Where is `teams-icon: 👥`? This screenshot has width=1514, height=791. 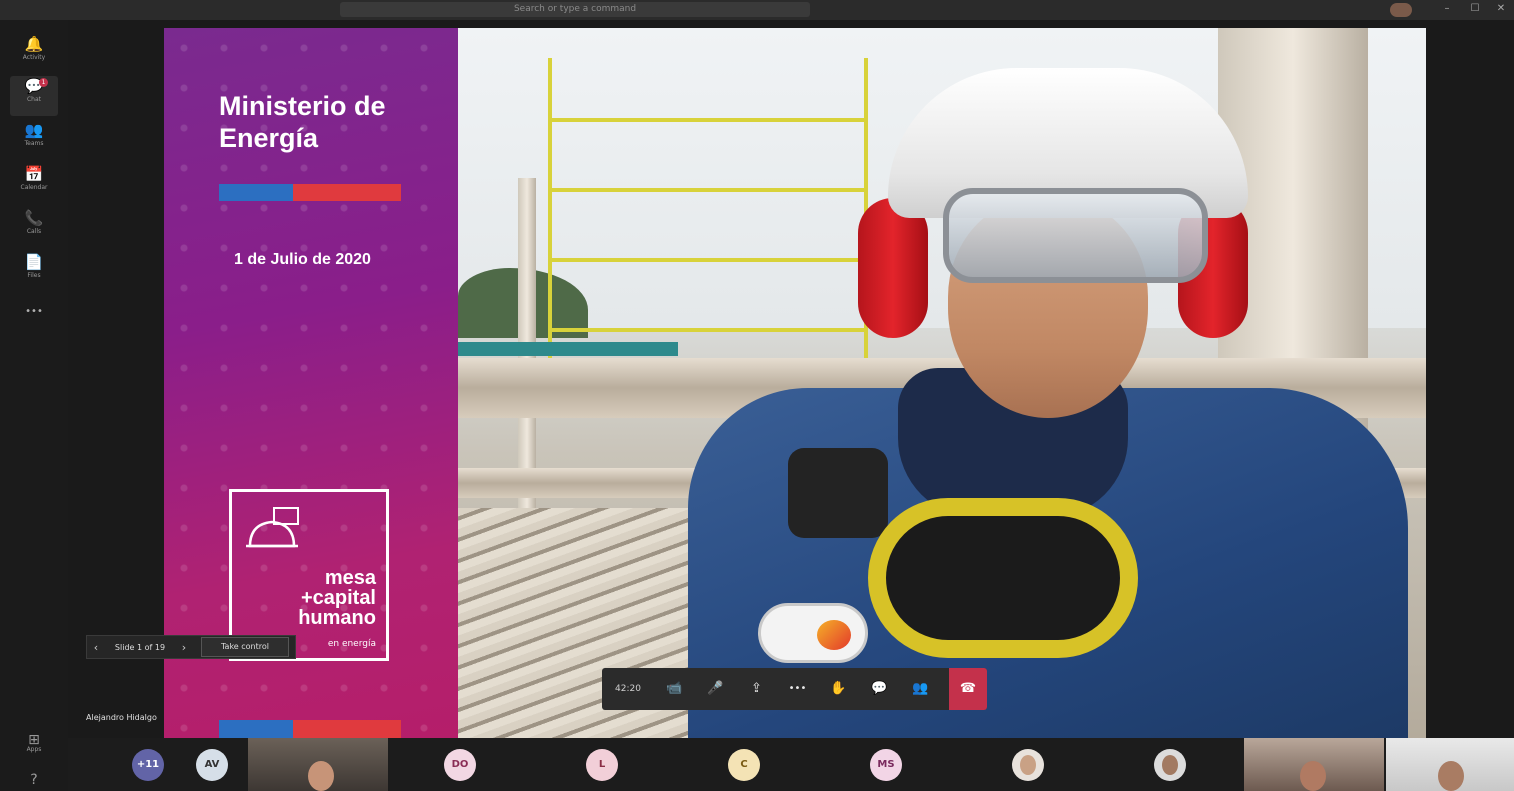 teams-icon: 👥 is located at coordinates (34, 130).